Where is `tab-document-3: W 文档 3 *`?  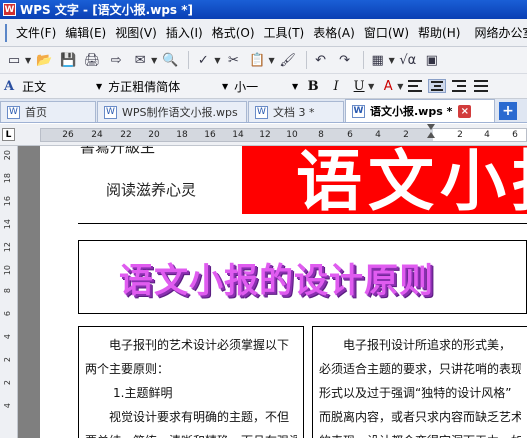
tab-document-3: W 文档 3 * is located at coordinates (296, 111).